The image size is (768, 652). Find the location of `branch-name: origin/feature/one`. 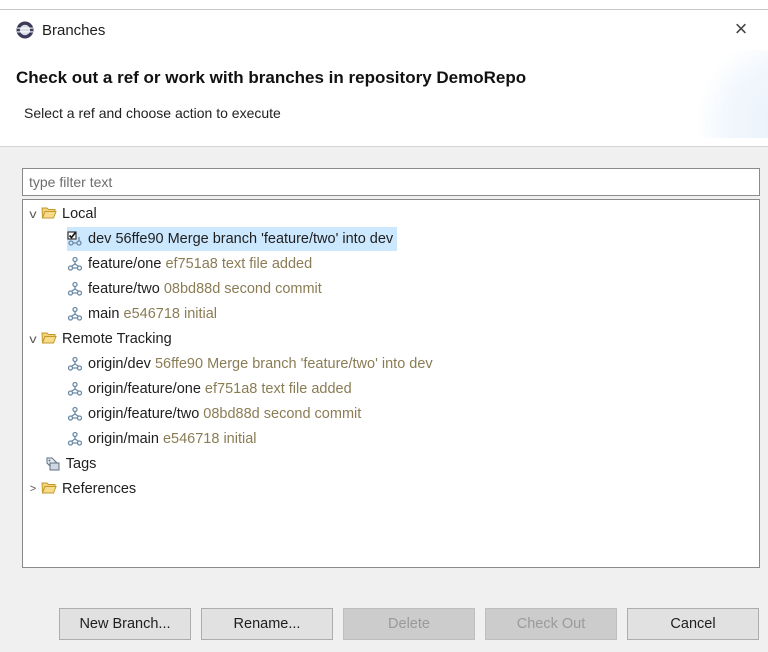

branch-name: origin/feature/one is located at coordinates (144, 389).